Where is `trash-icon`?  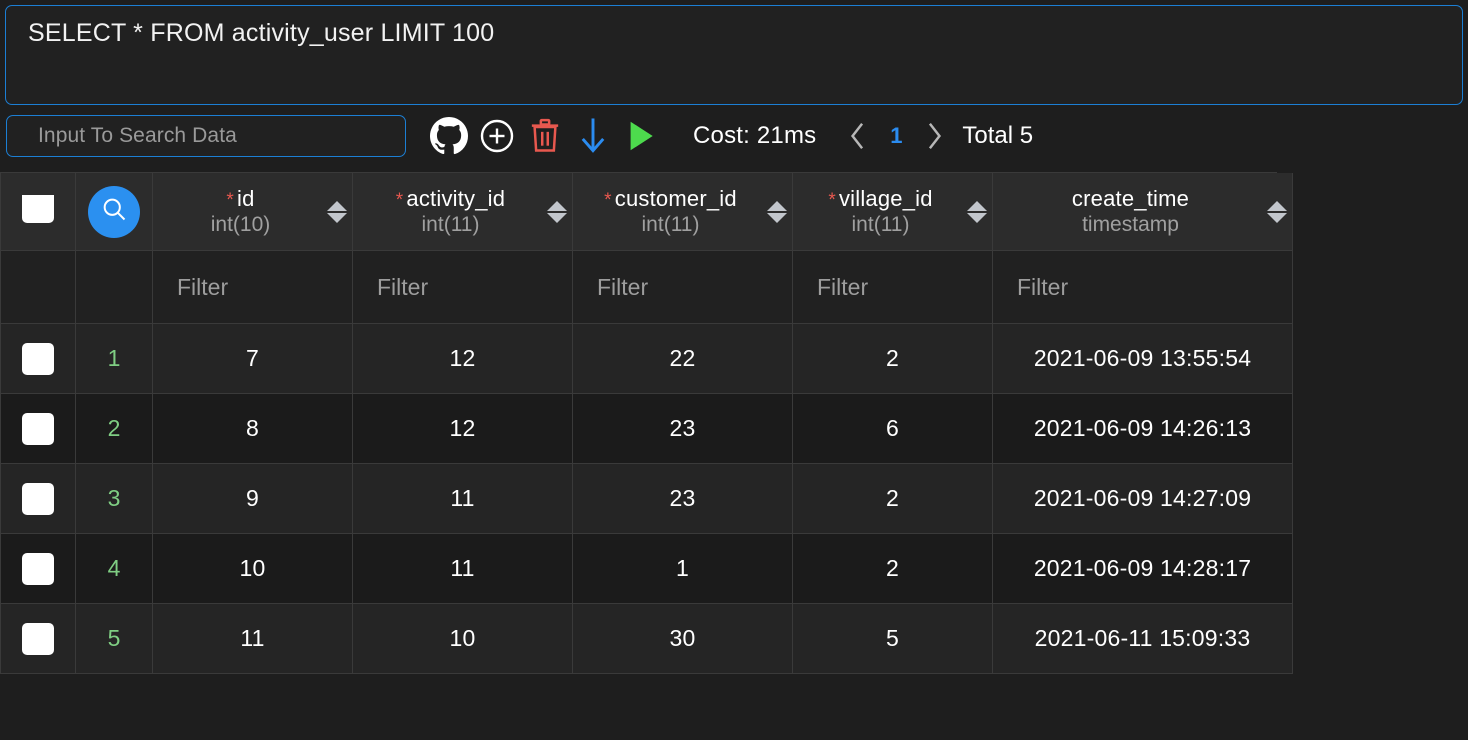 trash-icon is located at coordinates (545, 136).